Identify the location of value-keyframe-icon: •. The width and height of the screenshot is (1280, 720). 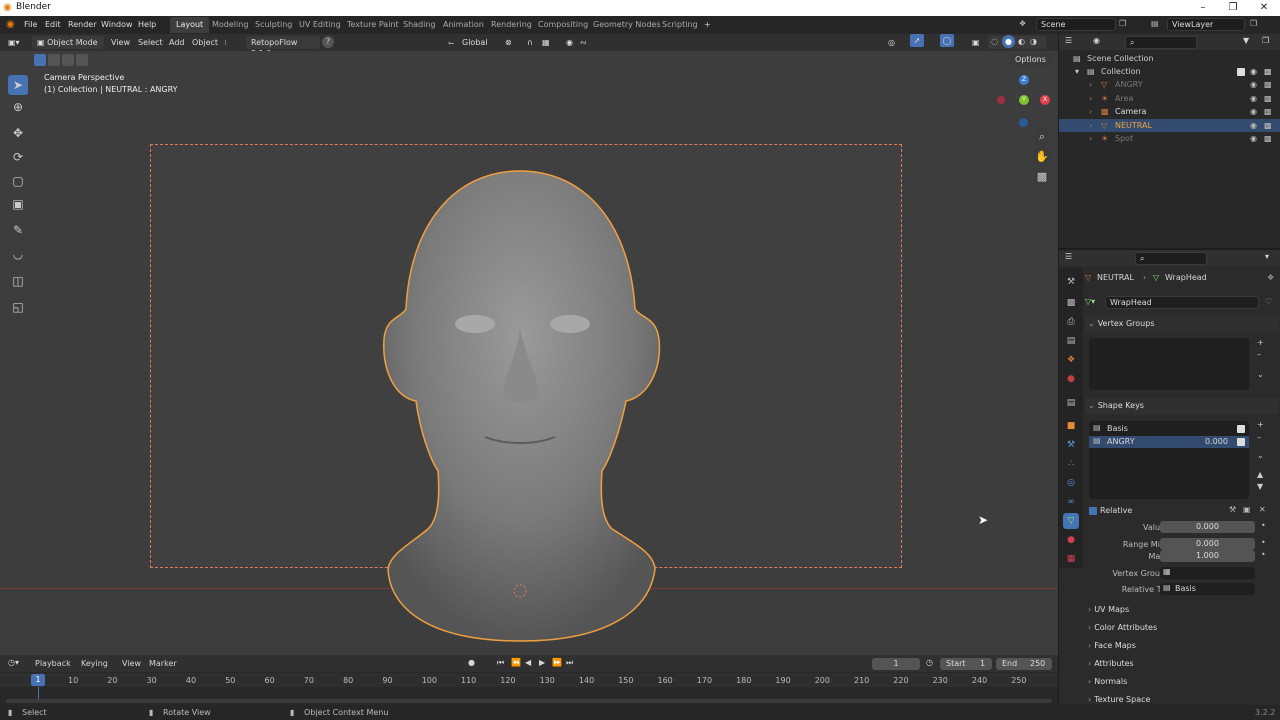
(1263, 525).